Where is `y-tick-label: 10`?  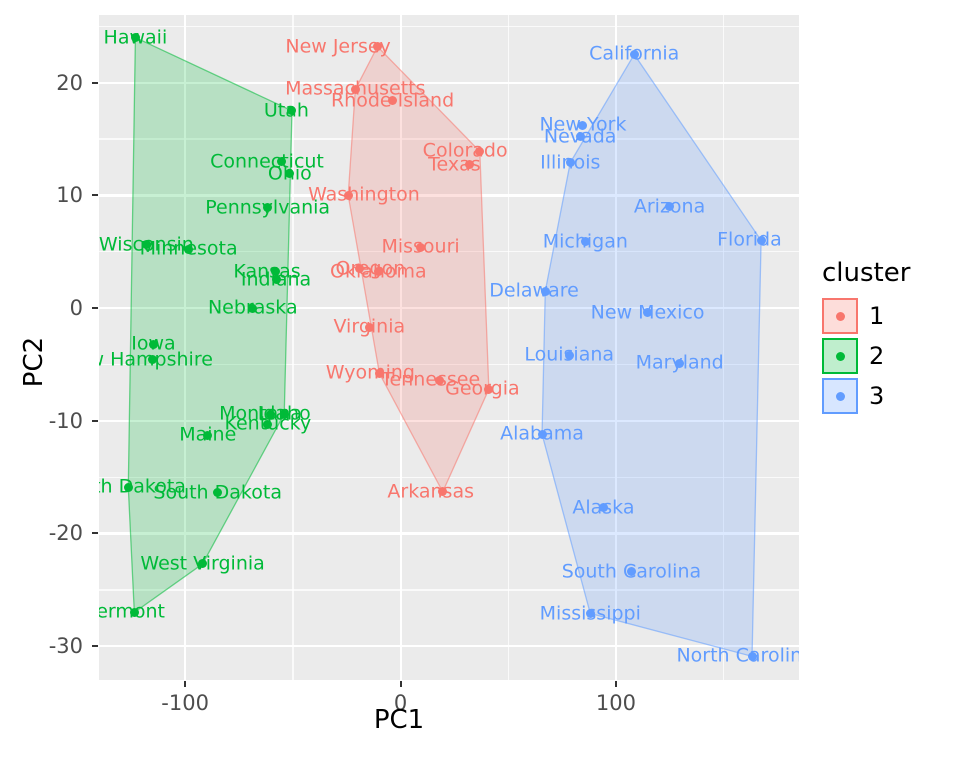 y-tick-label: 10 is located at coordinates (69, 195).